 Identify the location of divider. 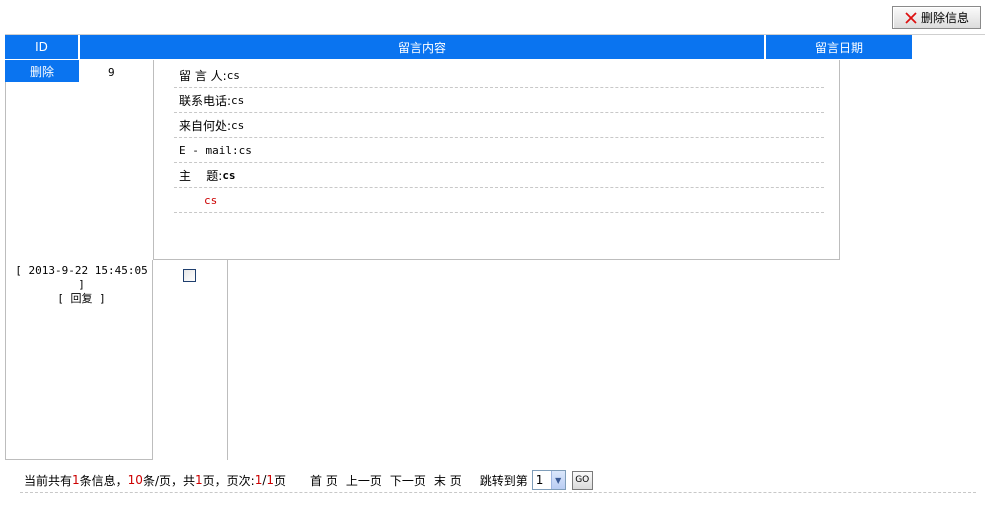
(498, 492).